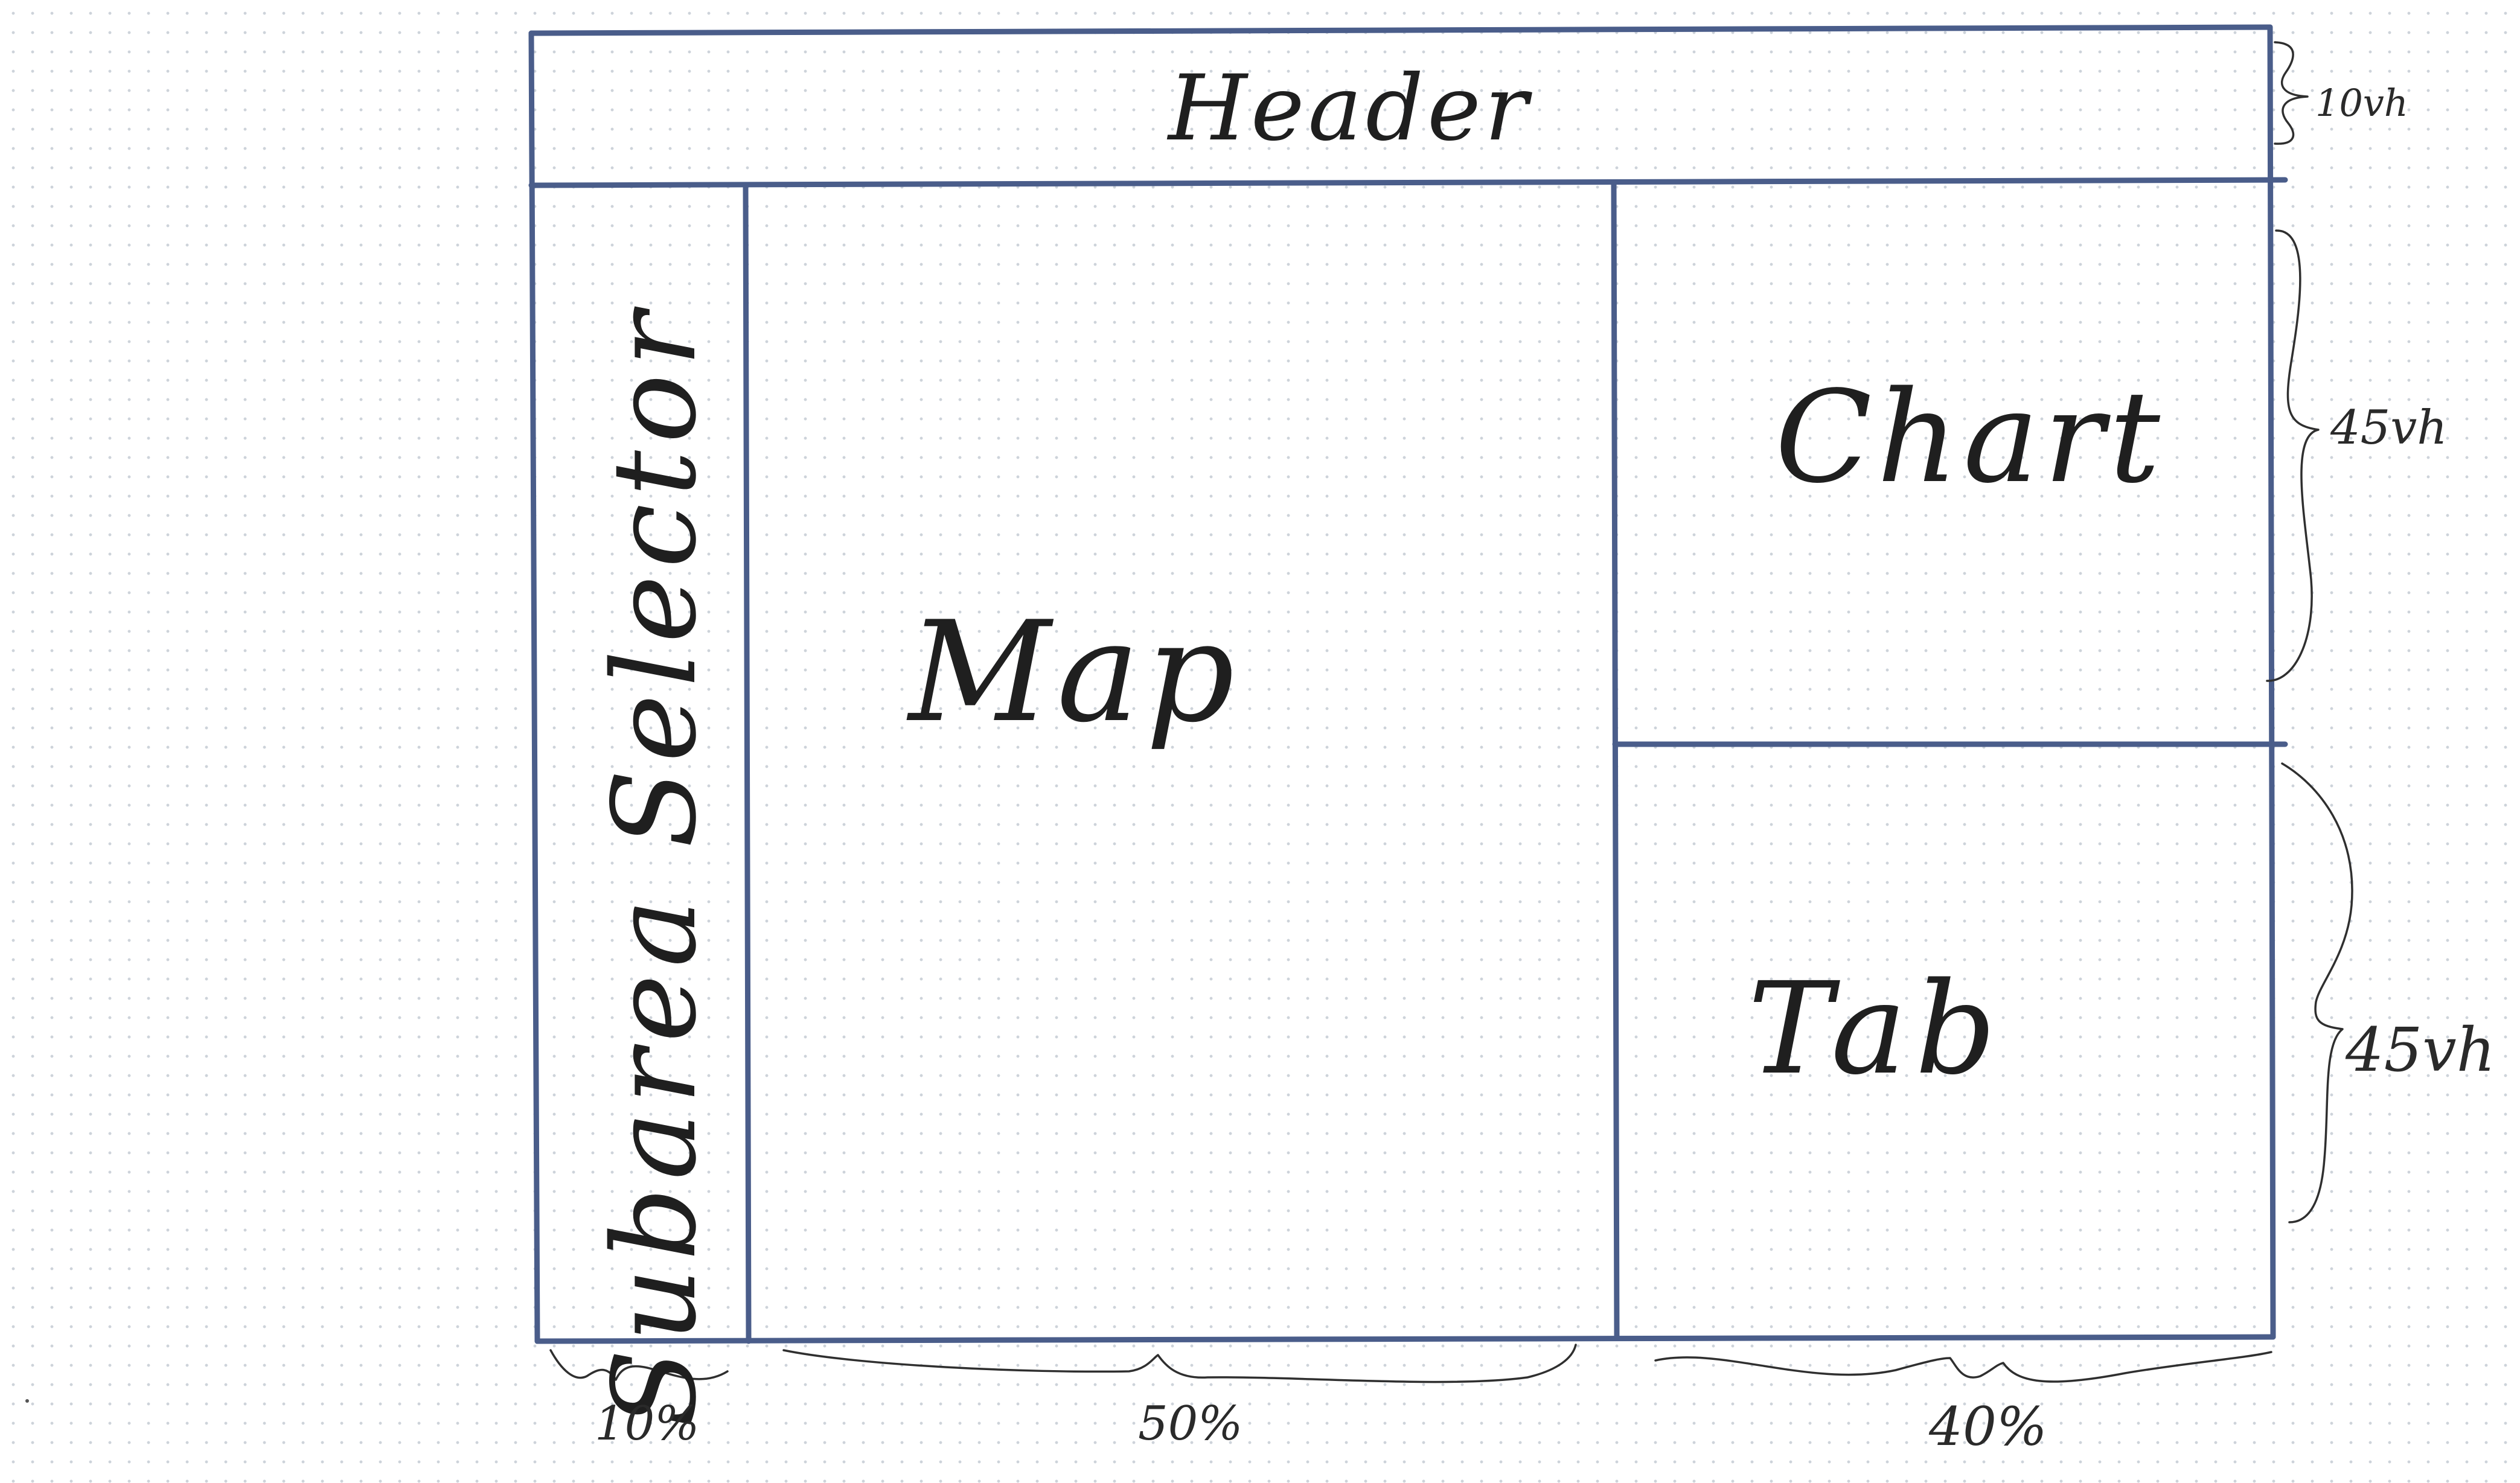  I want to click on chart-height-brace, so click(2293, 455).